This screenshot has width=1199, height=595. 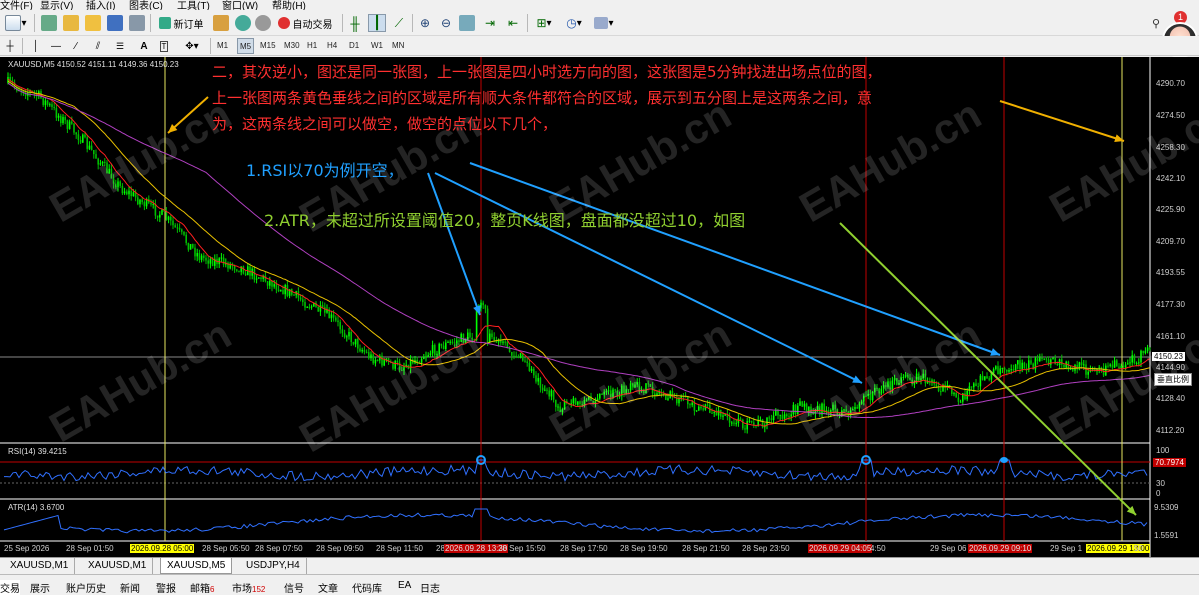 I want to click on terminal-tabs: 交易 展示 账户历史 新闻 警报 邮箱6 市场152 信号 文章 代码库 EA 日志, so click(x=599, y=584).